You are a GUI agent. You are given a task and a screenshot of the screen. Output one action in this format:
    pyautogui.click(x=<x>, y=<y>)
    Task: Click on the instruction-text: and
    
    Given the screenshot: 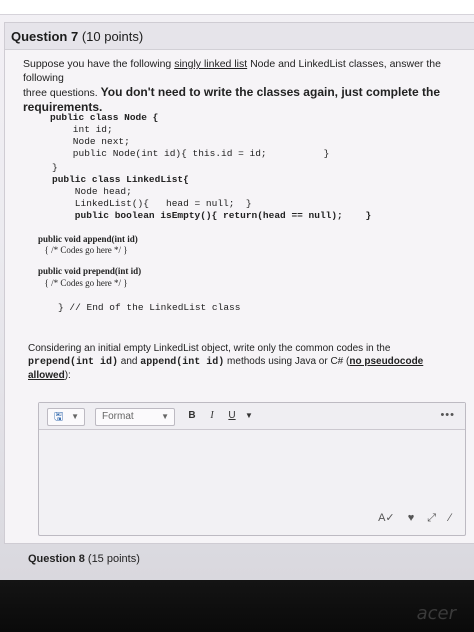 What is the action you would take?
    pyautogui.click(x=129, y=361)
    